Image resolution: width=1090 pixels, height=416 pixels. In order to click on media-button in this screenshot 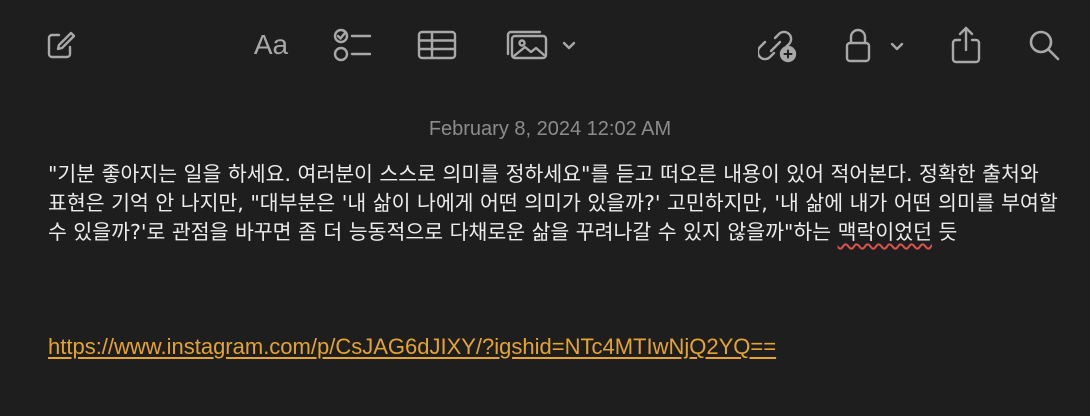, I will do `click(543, 45)`.